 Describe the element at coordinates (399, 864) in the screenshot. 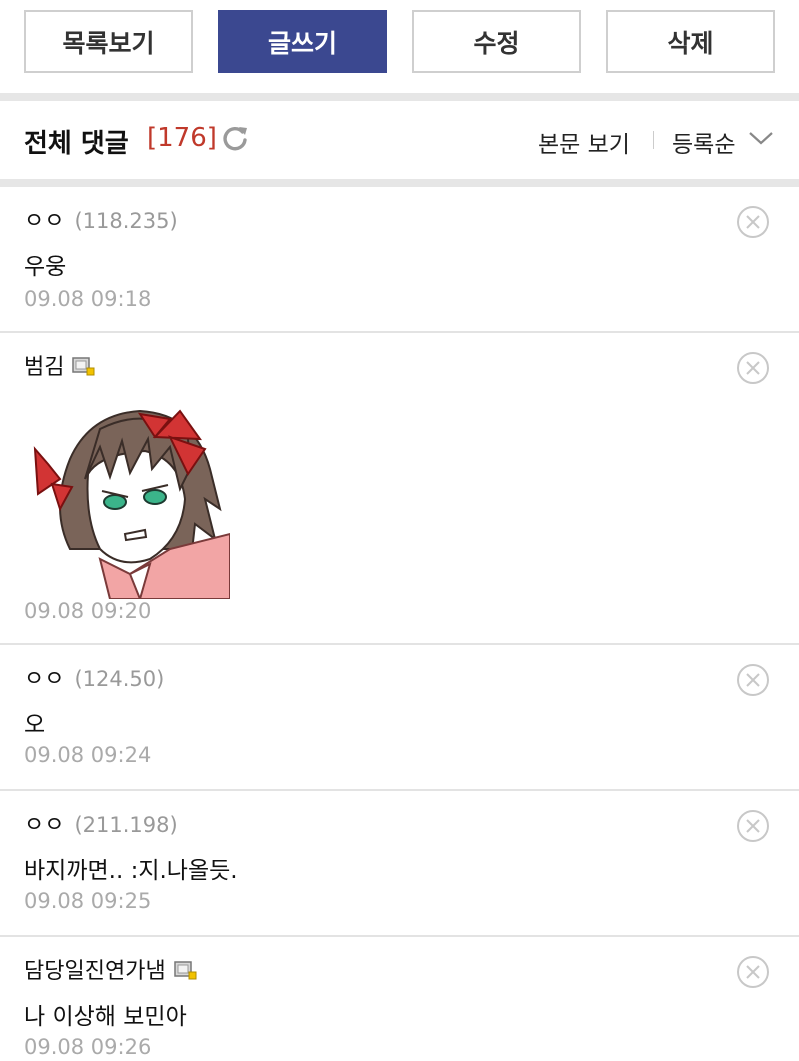

I see `comment-item: ㅇㅇ (211.198) 바지까면.. :지.나올듯. 09.08 09:25` at that location.